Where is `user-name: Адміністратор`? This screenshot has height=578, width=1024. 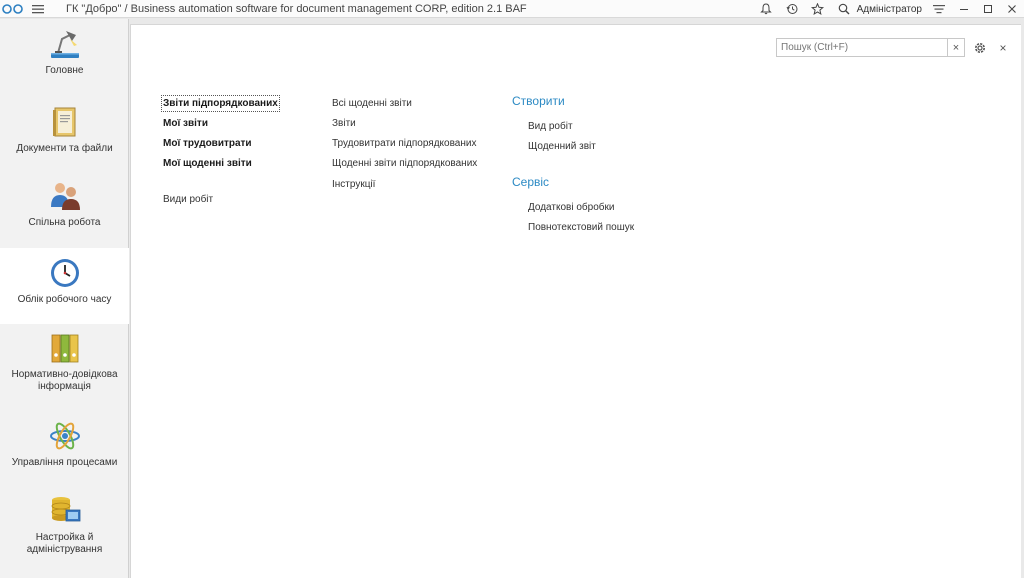 user-name: Адміністратор is located at coordinates (889, 9).